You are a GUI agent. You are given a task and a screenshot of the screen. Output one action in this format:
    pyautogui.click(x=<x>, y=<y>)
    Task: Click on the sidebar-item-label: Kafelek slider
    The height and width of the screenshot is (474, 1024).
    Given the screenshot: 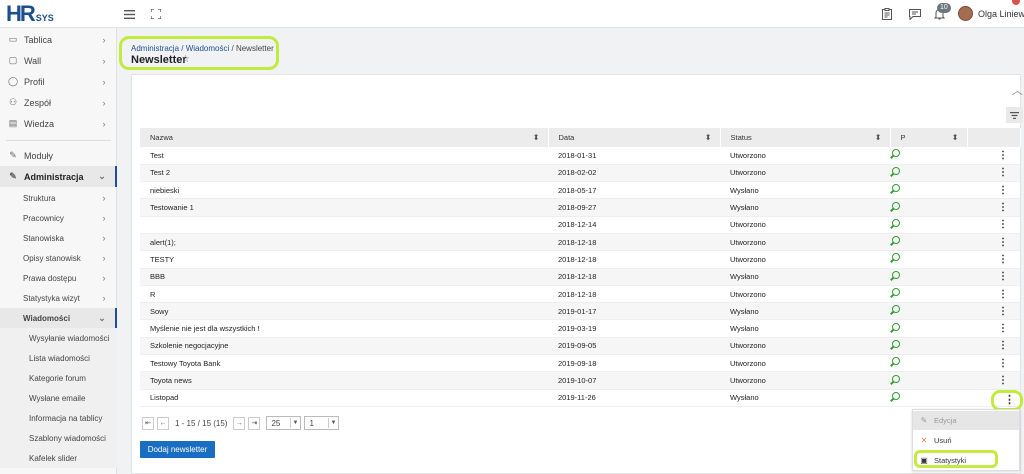 What is the action you would take?
    pyautogui.click(x=53, y=458)
    